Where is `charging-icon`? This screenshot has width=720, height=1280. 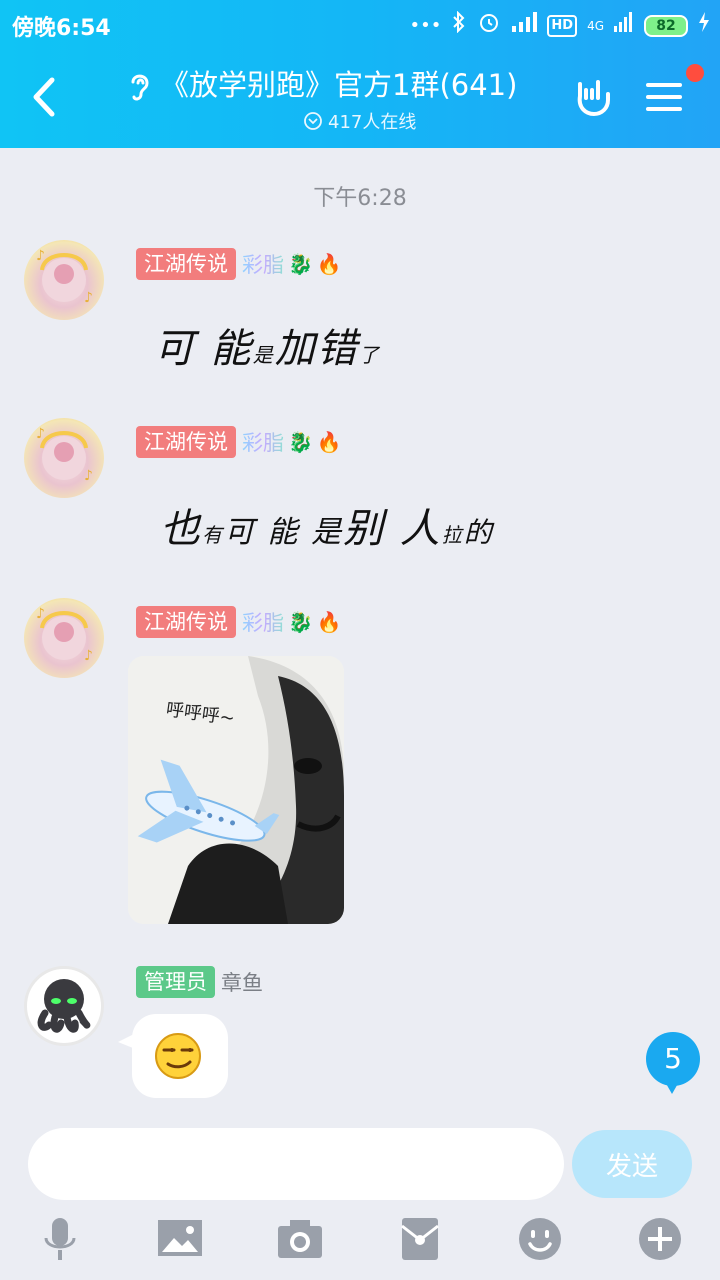 charging-icon is located at coordinates (704, 26).